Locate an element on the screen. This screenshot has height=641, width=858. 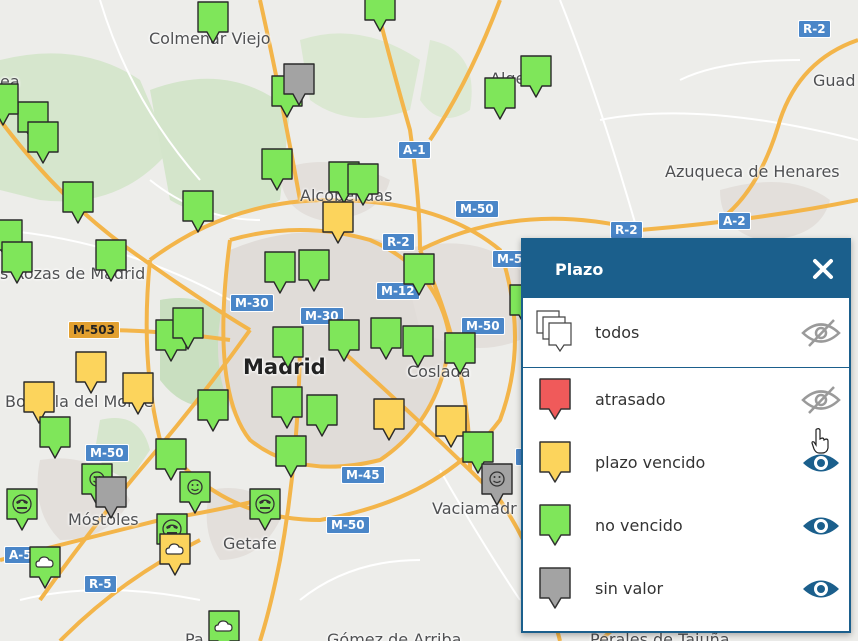
filter-row-todos: todos is located at coordinates (686, 333).